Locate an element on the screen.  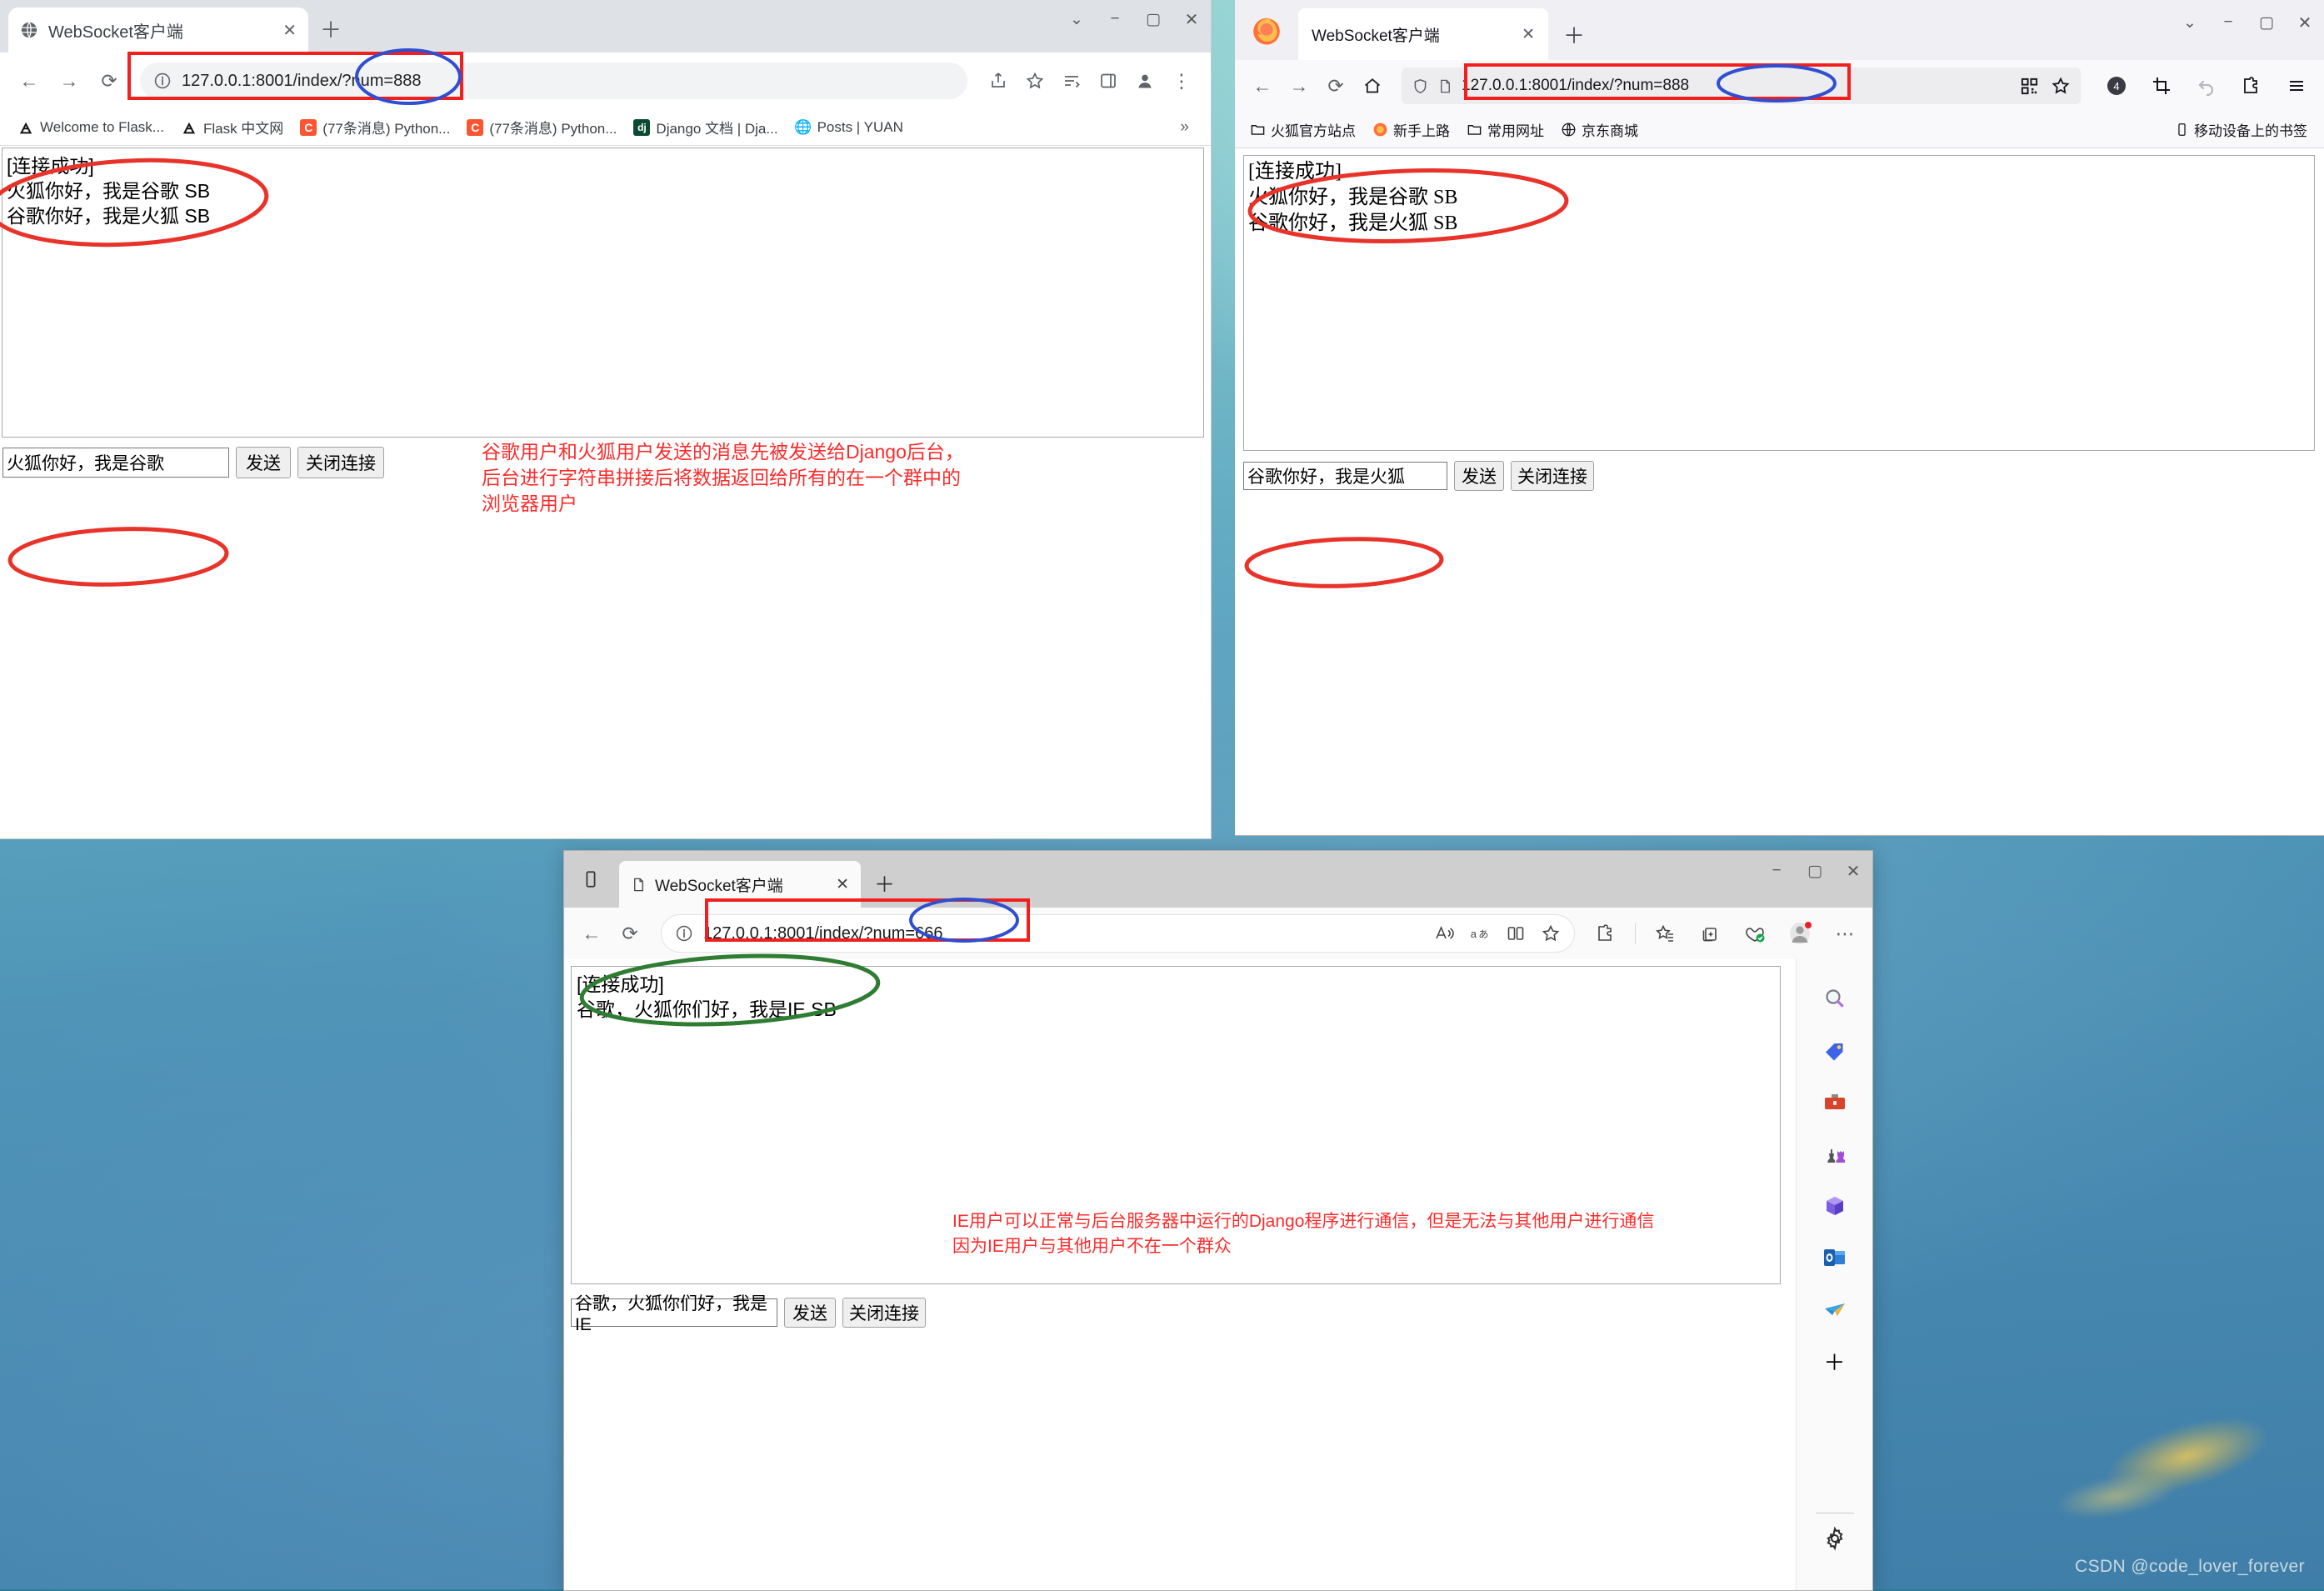
tab-actions-icon is located at coordinates (590, 879).